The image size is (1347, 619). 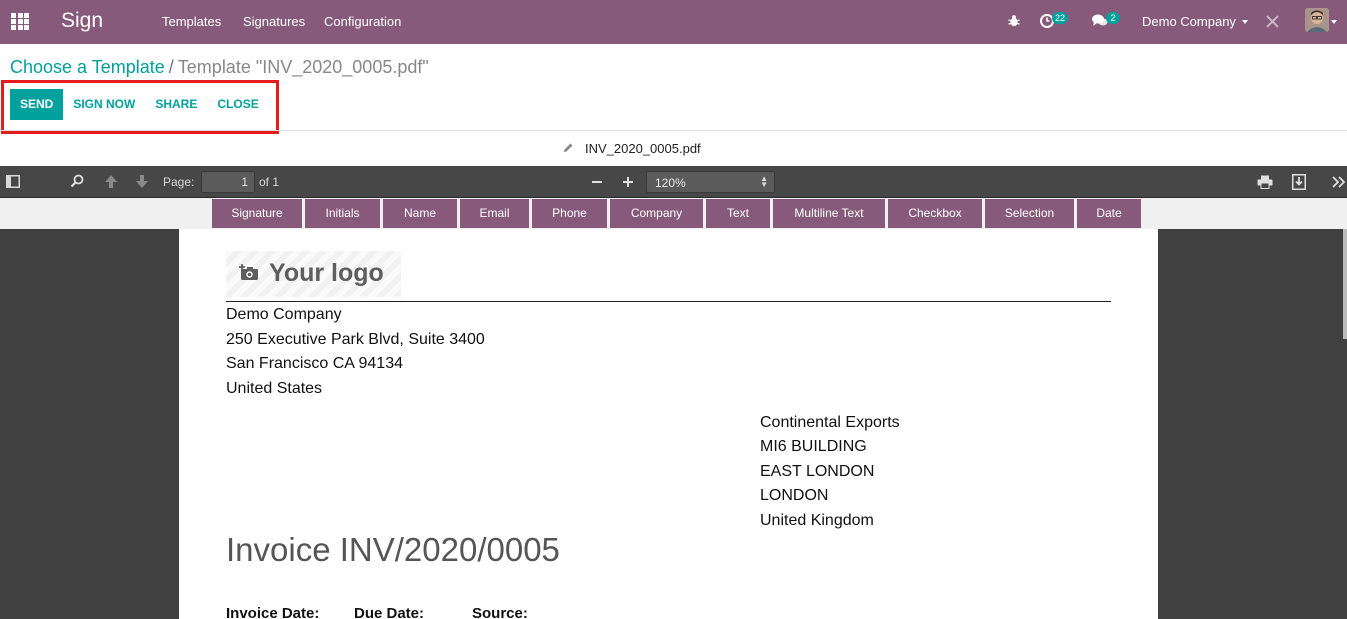 I want to click on template-filename-row: INV_2020_0005.pdf, so click(x=673, y=148).